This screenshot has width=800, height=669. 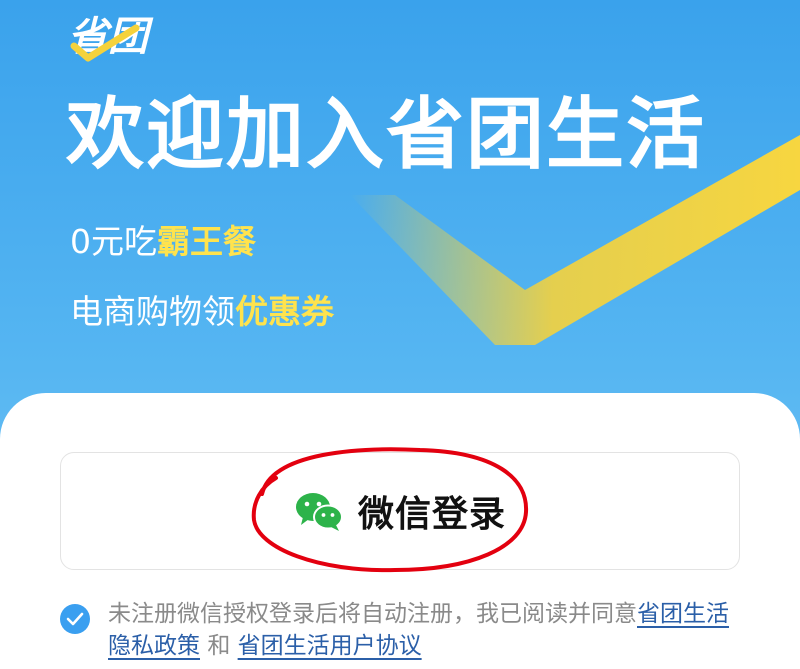 What do you see at coordinates (431, 514) in the screenshot?
I see `wechat-login-label: 微信登录` at bounding box center [431, 514].